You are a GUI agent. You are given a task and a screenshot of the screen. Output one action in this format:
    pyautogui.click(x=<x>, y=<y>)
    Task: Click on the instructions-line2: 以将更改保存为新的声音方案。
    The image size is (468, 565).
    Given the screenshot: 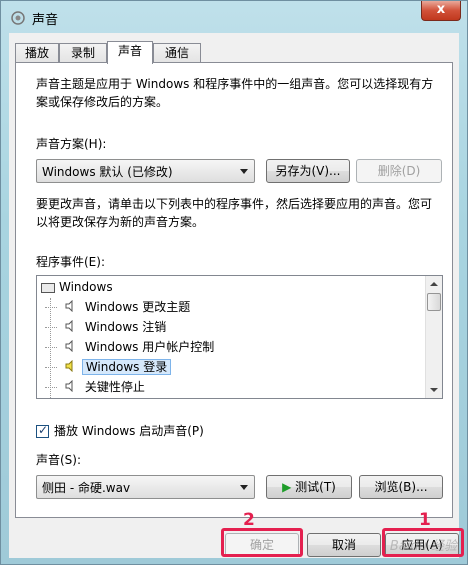 What is the action you would take?
    pyautogui.click(x=120, y=222)
    